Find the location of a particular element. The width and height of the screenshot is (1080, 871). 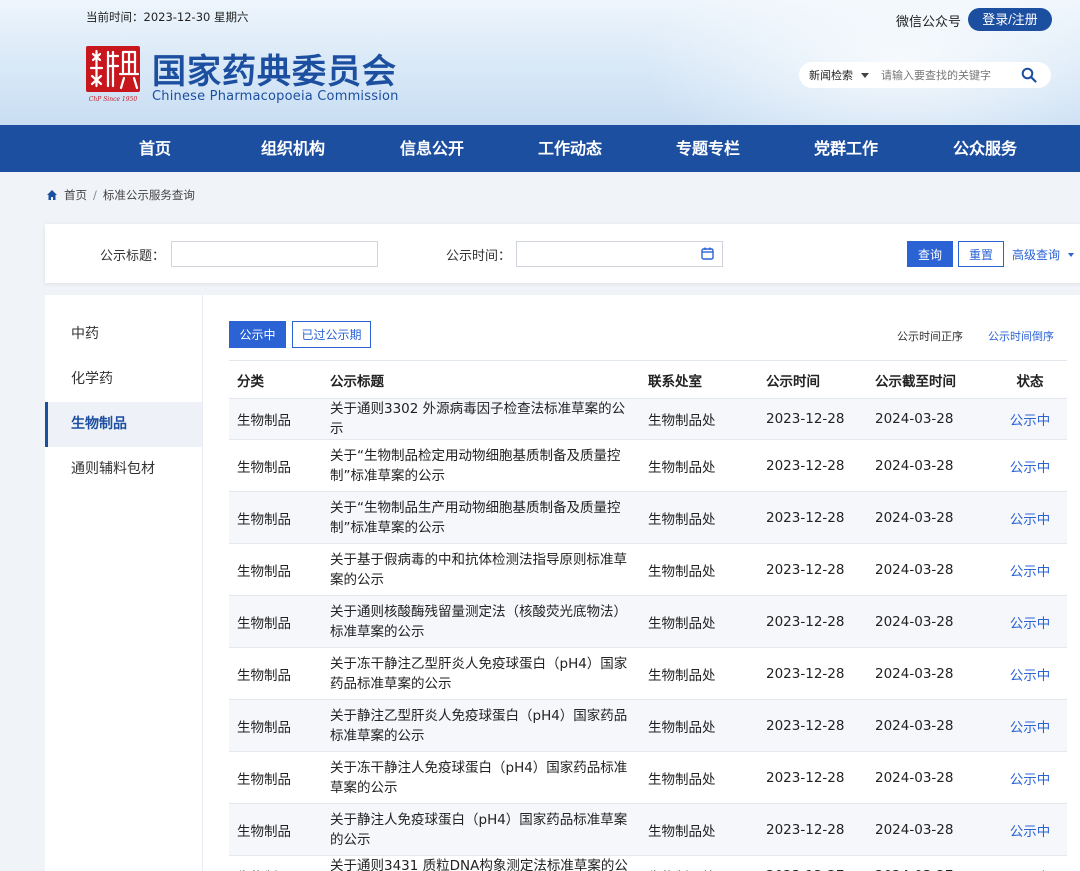

time-filter-input is located at coordinates (619, 254).